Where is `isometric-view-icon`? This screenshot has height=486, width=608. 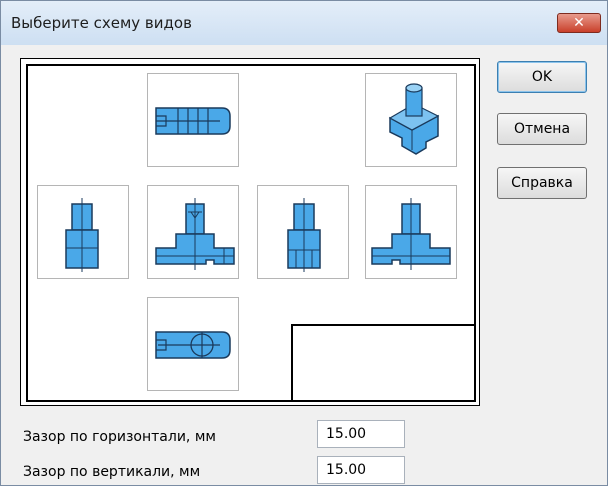 isometric-view-icon is located at coordinates (414, 119).